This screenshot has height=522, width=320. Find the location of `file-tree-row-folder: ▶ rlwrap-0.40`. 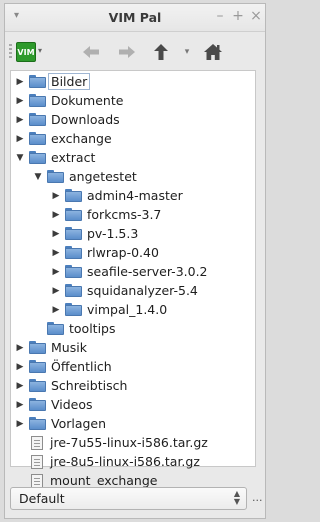

file-tree-row-folder: ▶ rlwrap-0.40 is located at coordinates (104, 252).